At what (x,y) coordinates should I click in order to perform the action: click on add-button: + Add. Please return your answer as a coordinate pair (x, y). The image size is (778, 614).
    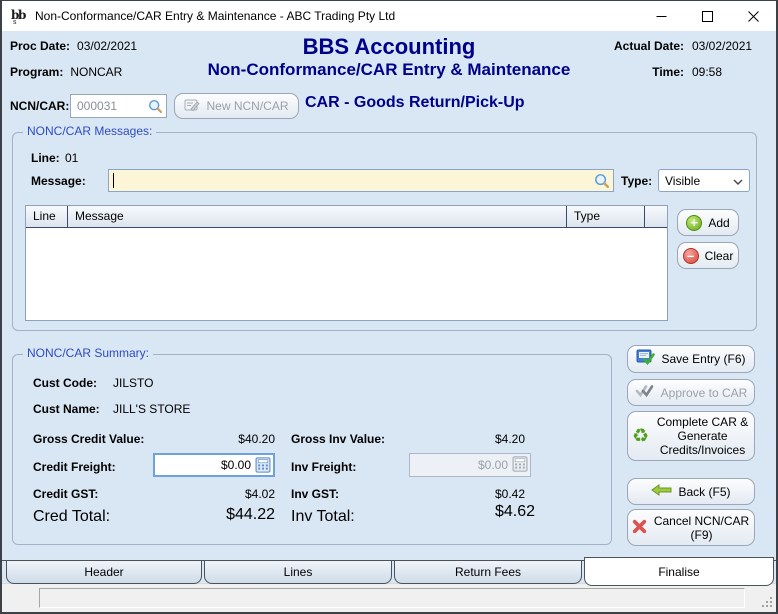
    Looking at the image, I should click on (708, 222).